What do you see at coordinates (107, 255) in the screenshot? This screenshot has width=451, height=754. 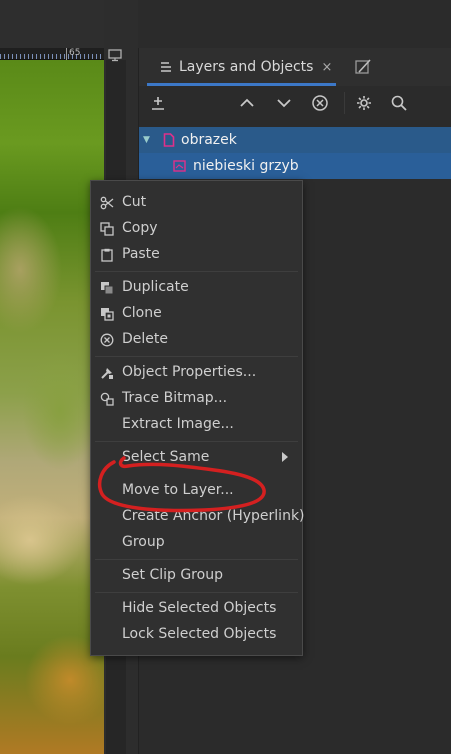 I see `paste-icon` at bounding box center [107, 255].